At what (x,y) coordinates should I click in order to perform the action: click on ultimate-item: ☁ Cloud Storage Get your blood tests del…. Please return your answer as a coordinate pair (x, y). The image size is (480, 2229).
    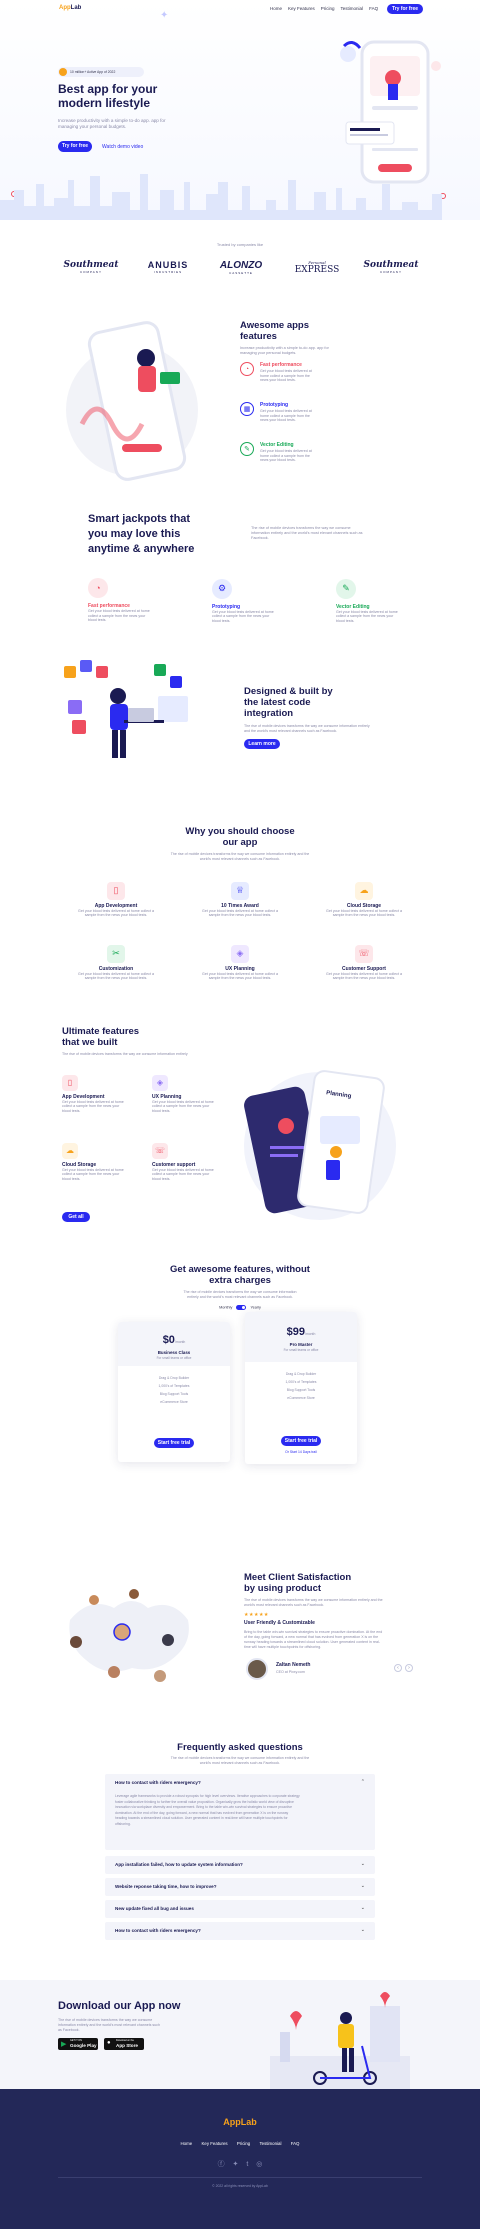
    Looking at the image, I should click on (103, 1160).